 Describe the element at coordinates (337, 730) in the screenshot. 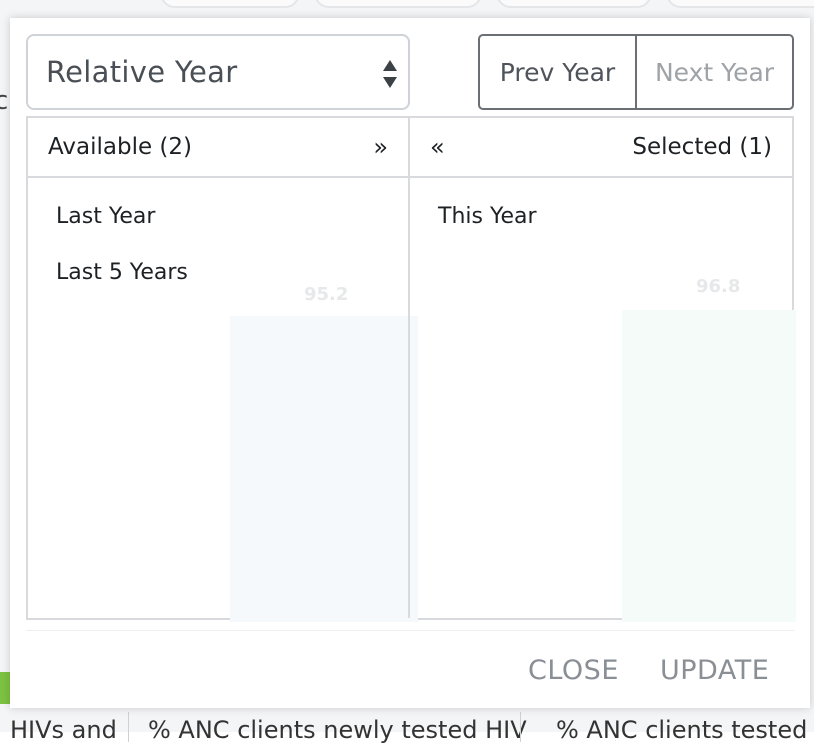

I see `background-column-label: % ANC clients newly tested HIV` at that location.